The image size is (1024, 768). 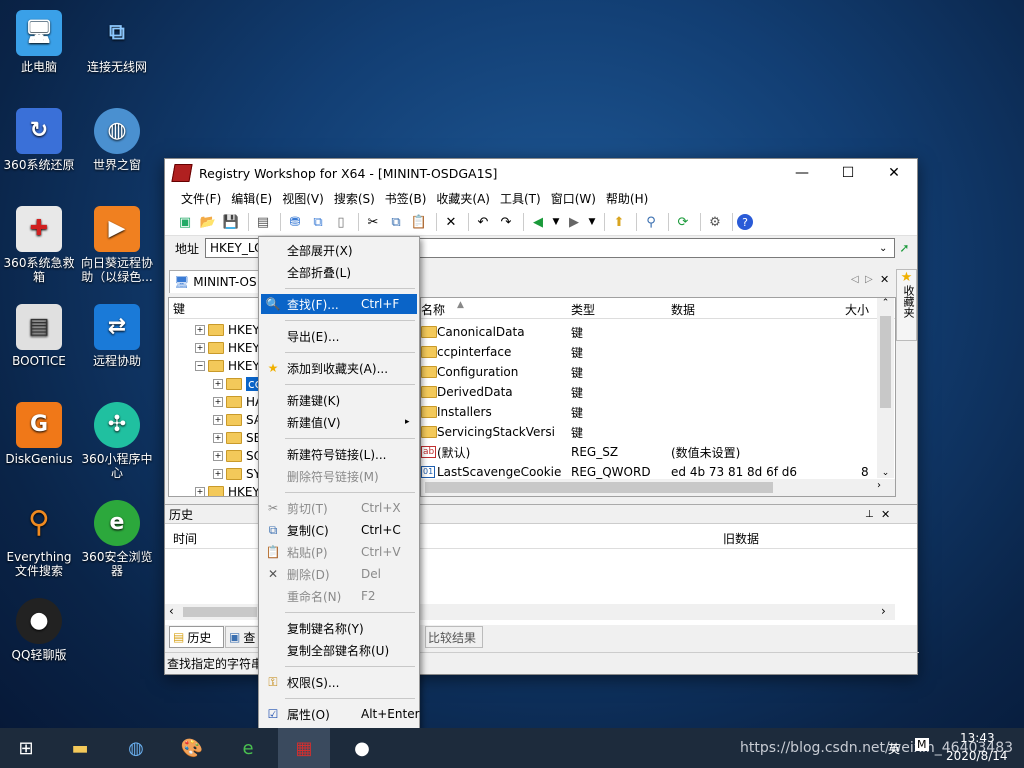 What do you see at coordinates (227, 366) in the screenshot?
I see `tree-item: − HKEY` at bounding box center [227, 366].